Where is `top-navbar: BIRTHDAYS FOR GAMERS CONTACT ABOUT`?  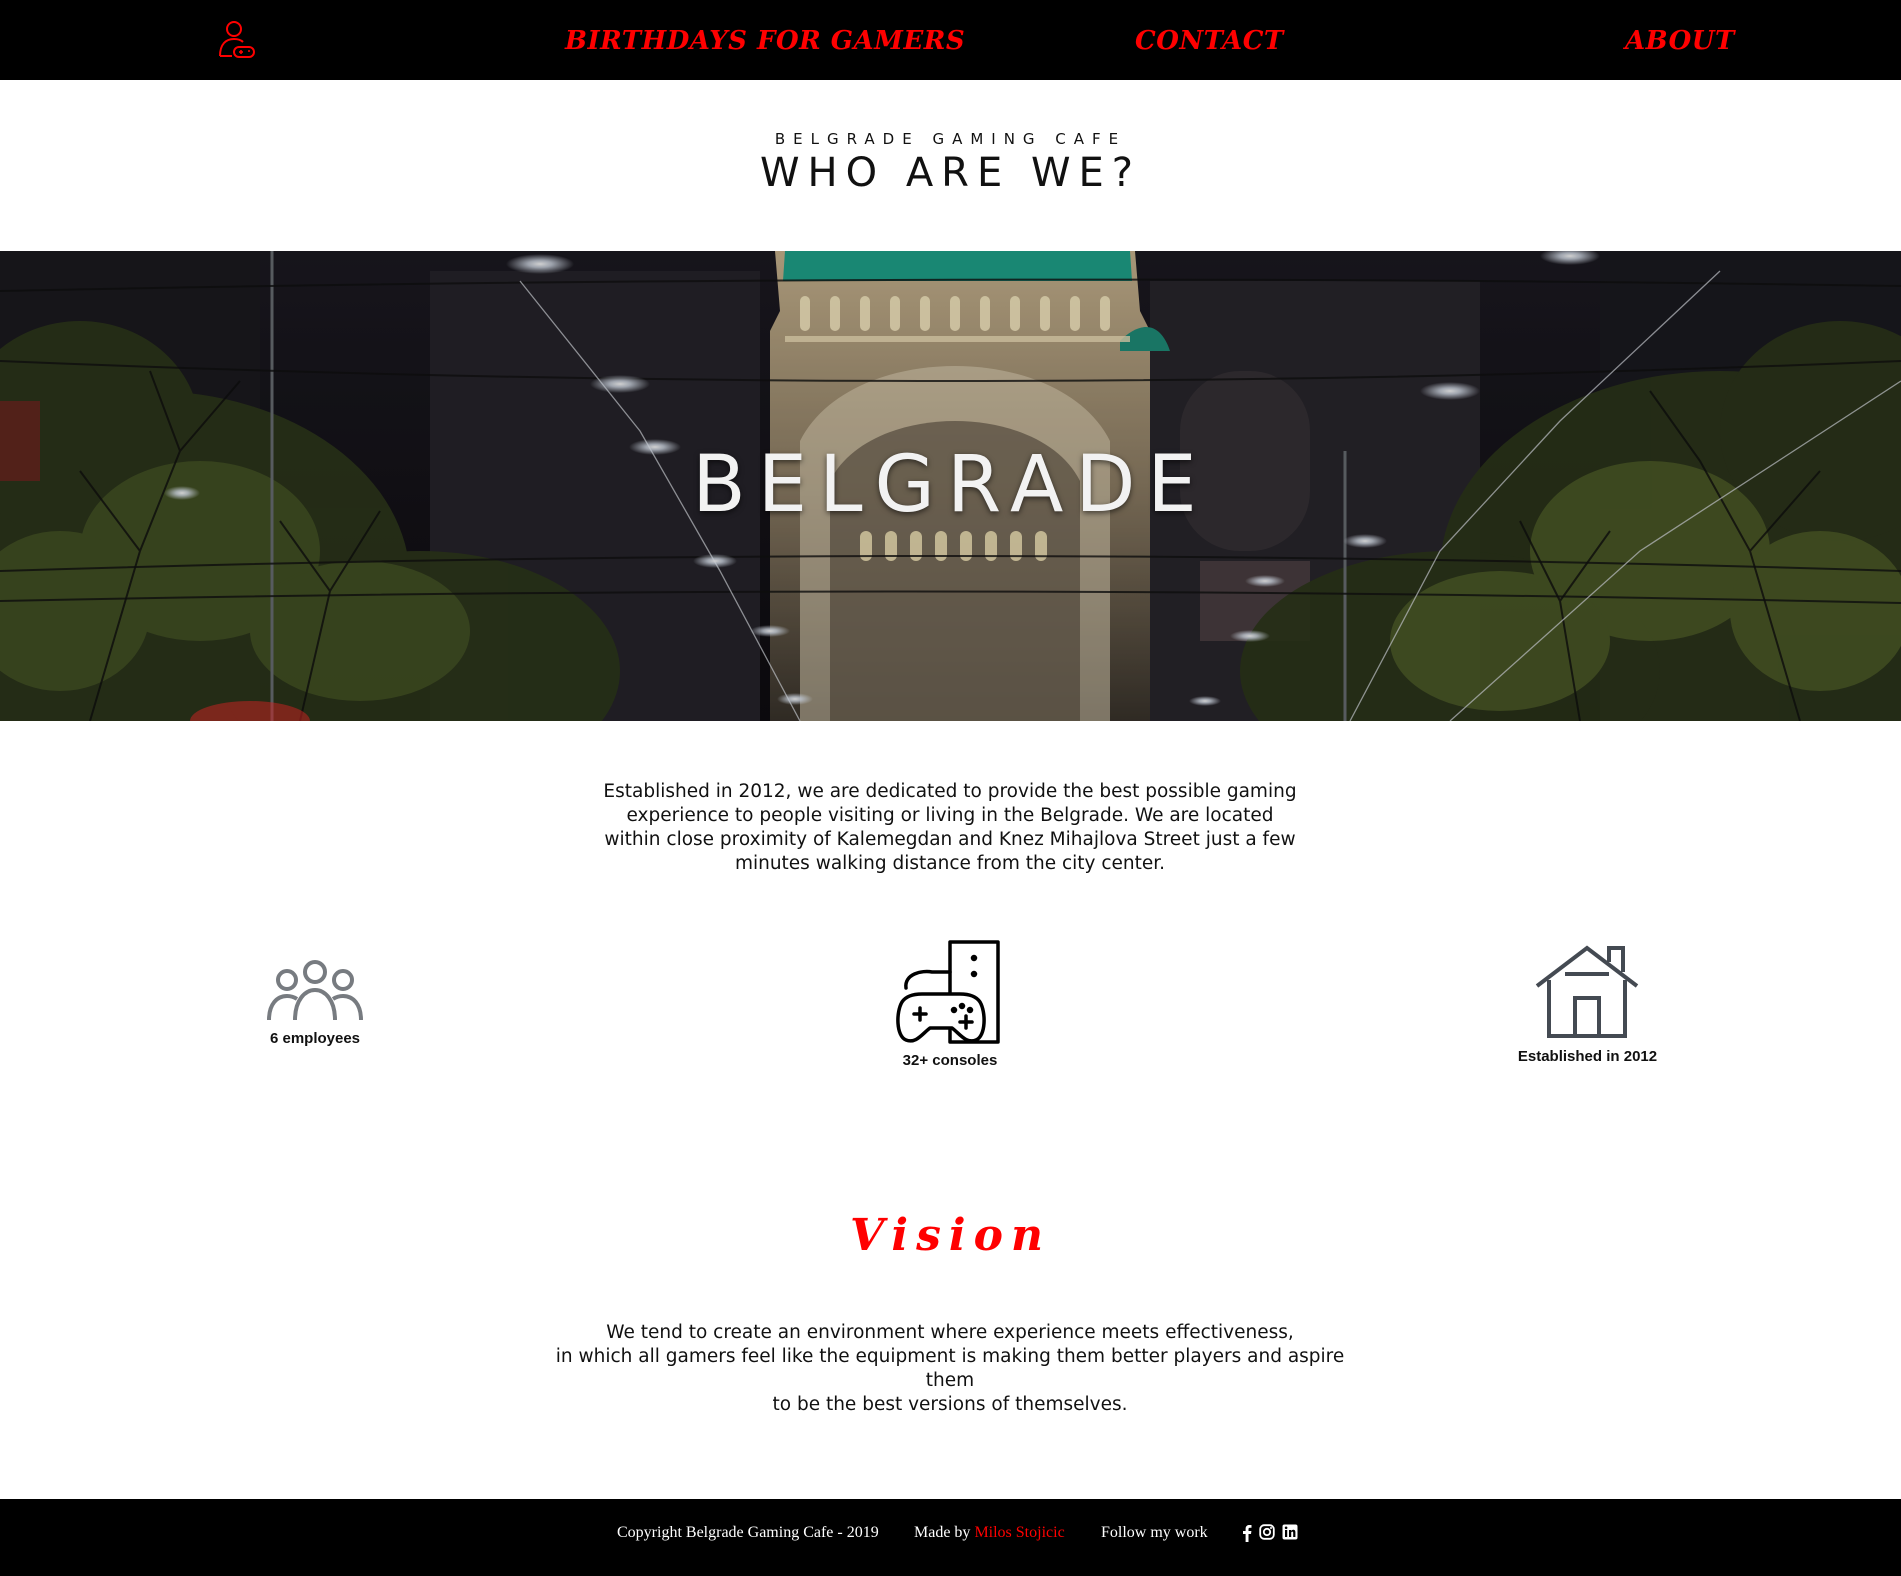
top-navbar: BIRTHDAYS FOR GAMERS CONTACT ABOUT is located at coordinates (950, 40).